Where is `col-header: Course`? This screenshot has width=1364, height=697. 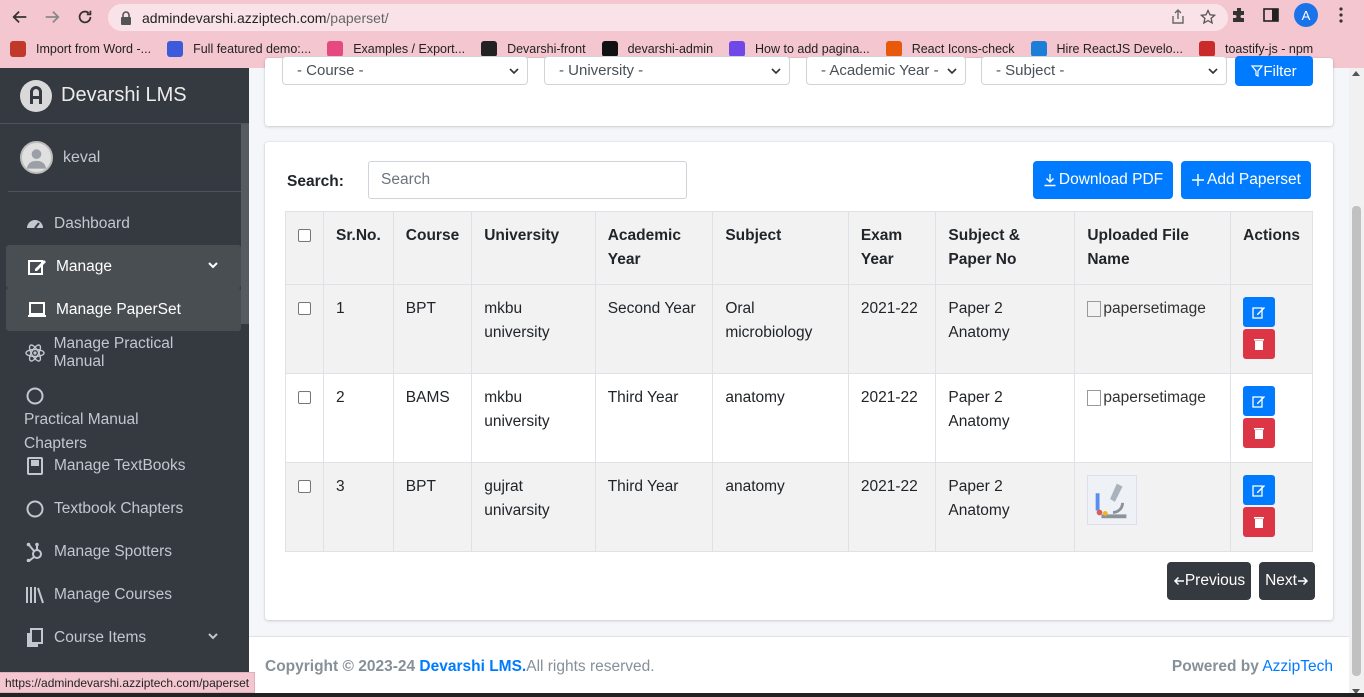 col-header: Course is located at coordinates (432, 248).